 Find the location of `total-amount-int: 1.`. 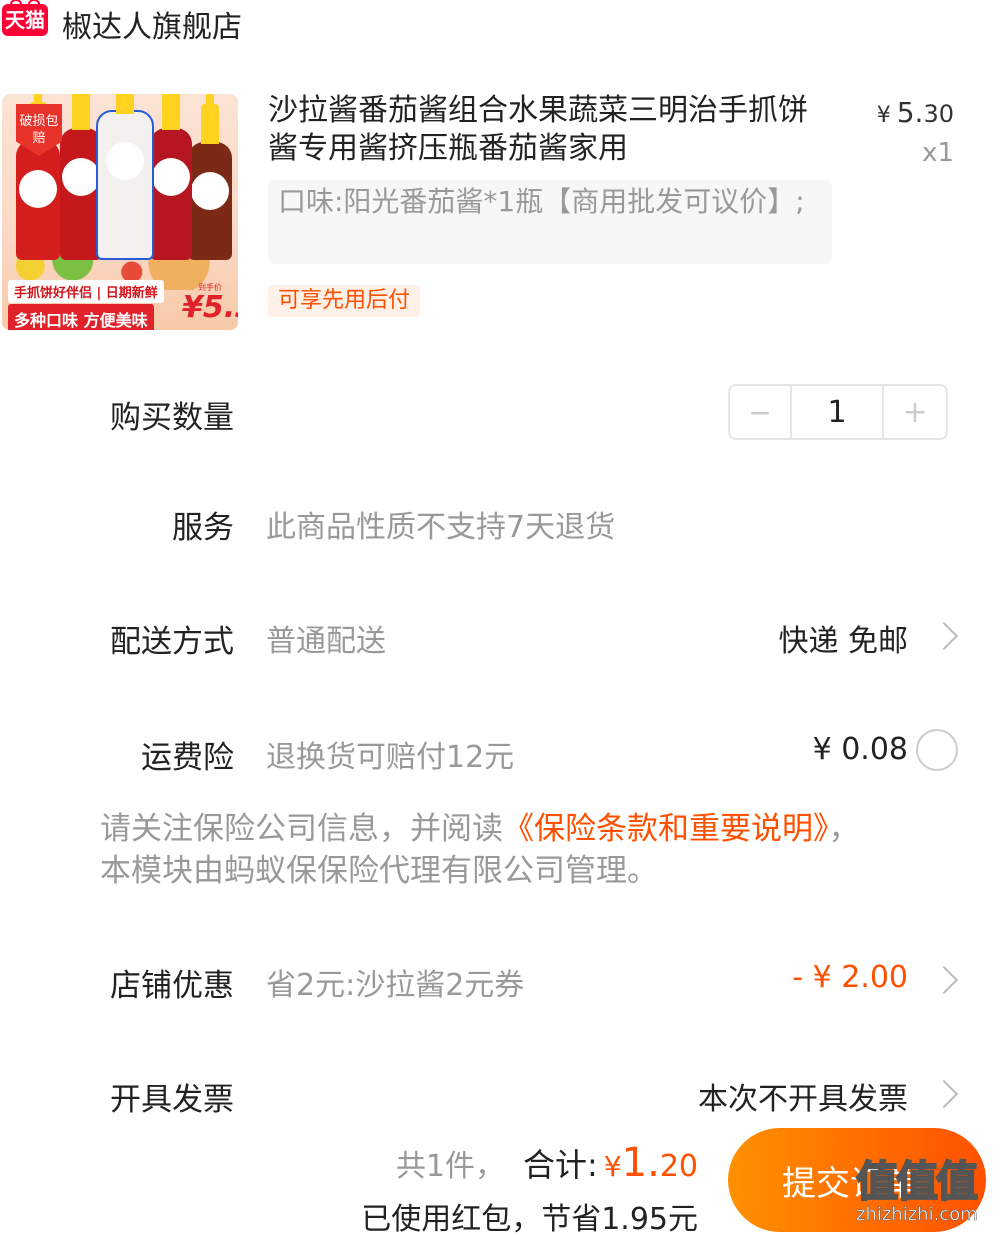

total-amount-int: 1. is located at coordinates (640, 1163).